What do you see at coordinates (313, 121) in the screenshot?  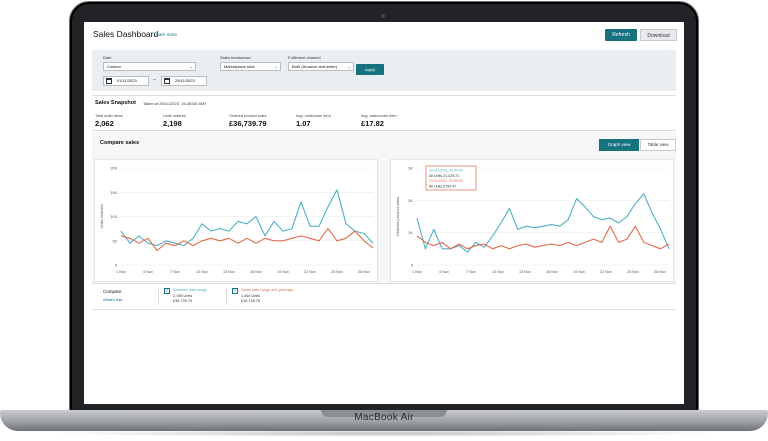 I see `metric-avg-units-per-order: Avg. units/order item 1.07` at bounding box center [313, 121].